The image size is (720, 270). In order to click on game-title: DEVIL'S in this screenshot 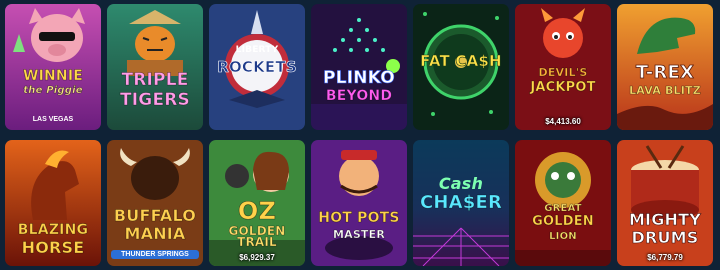, I will do `click(563, 72)`.